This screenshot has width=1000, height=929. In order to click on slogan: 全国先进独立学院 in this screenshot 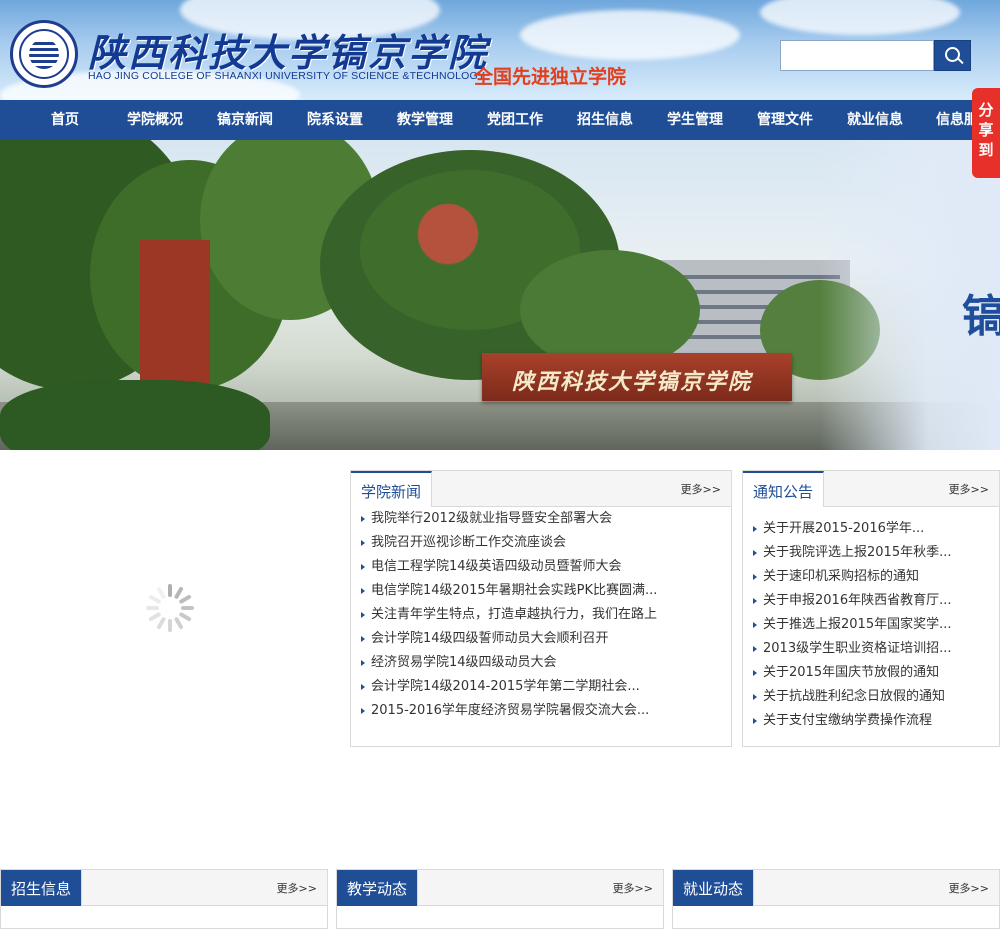, I will do `click(550, 77)`.